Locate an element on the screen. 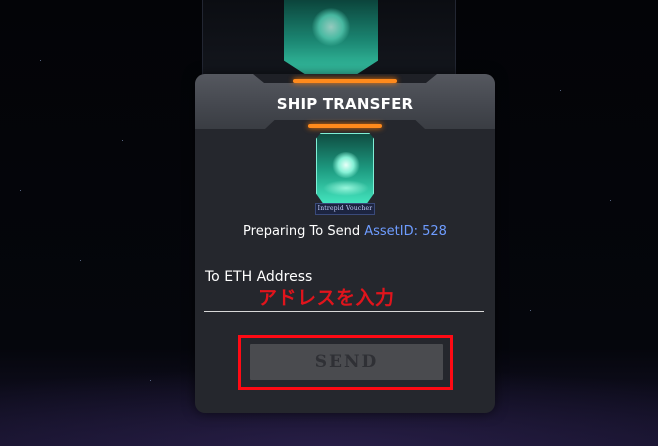 The height and width of the screenshot is (446, 658). dialog-title: SHIP TRANSFER is located at coordinates (345, 104).